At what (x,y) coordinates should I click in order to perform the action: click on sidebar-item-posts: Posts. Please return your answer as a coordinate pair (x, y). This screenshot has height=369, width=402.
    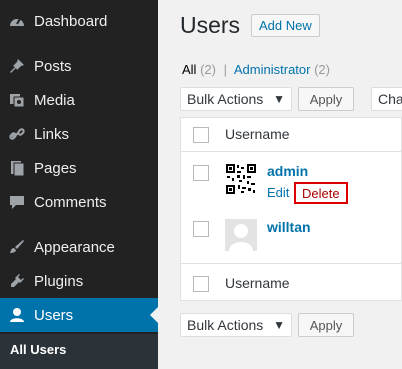
    Looking at the image, I should click on (79, 66).